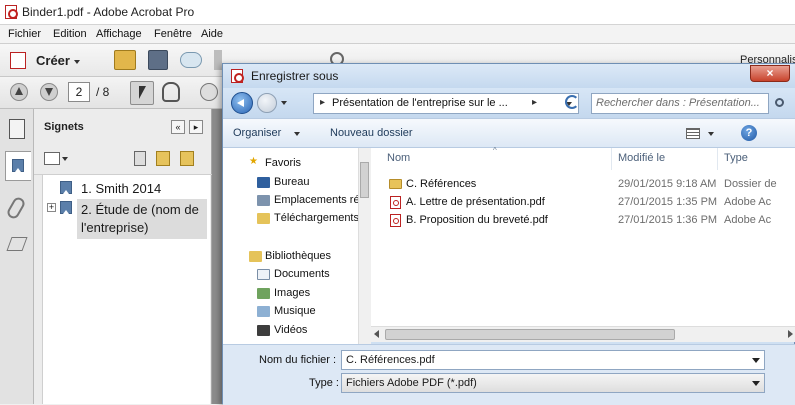  Describe the element at coordinates (115, 227) in the screenshot. I see `bookmark-label-line2: l'entreprise)` at that location.